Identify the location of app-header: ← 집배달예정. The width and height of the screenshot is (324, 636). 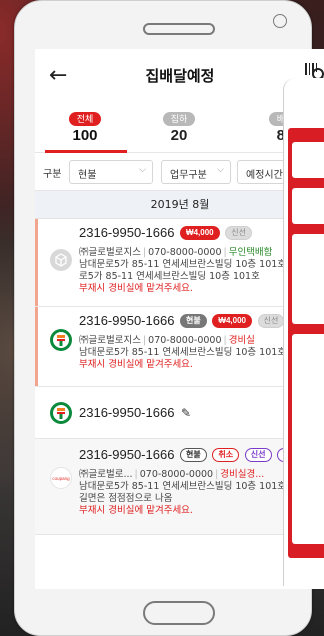
(179, 75).